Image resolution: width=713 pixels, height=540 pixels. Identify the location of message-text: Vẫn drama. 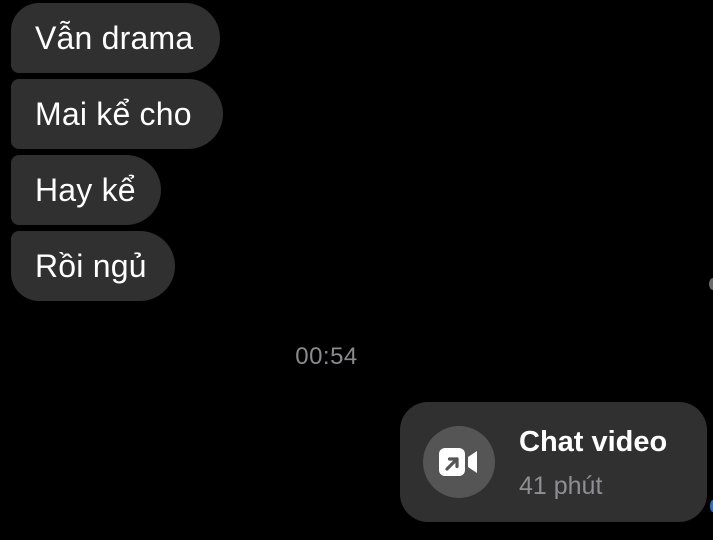
(114, 37).